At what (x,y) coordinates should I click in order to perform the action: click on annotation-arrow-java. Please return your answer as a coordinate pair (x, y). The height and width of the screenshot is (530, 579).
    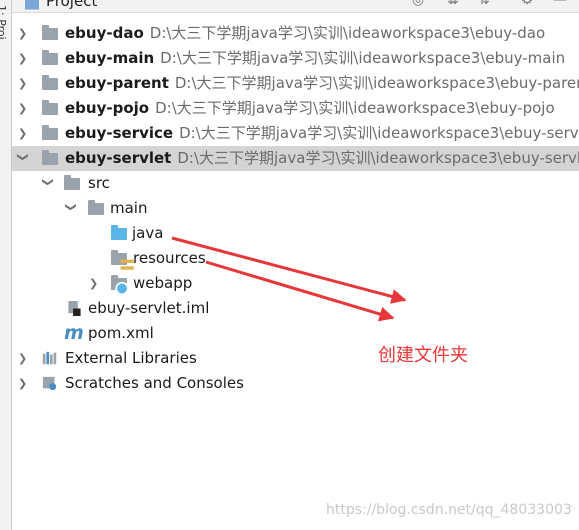
    Looking at the image, I should click on (289, 270).